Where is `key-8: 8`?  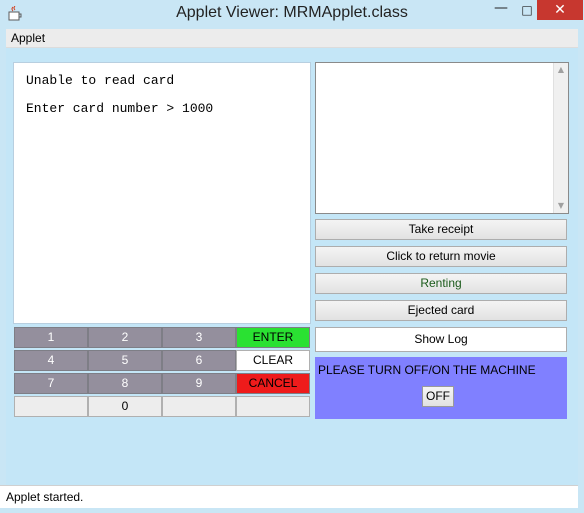 key-8: 8 is located at coordinates (125, 383).